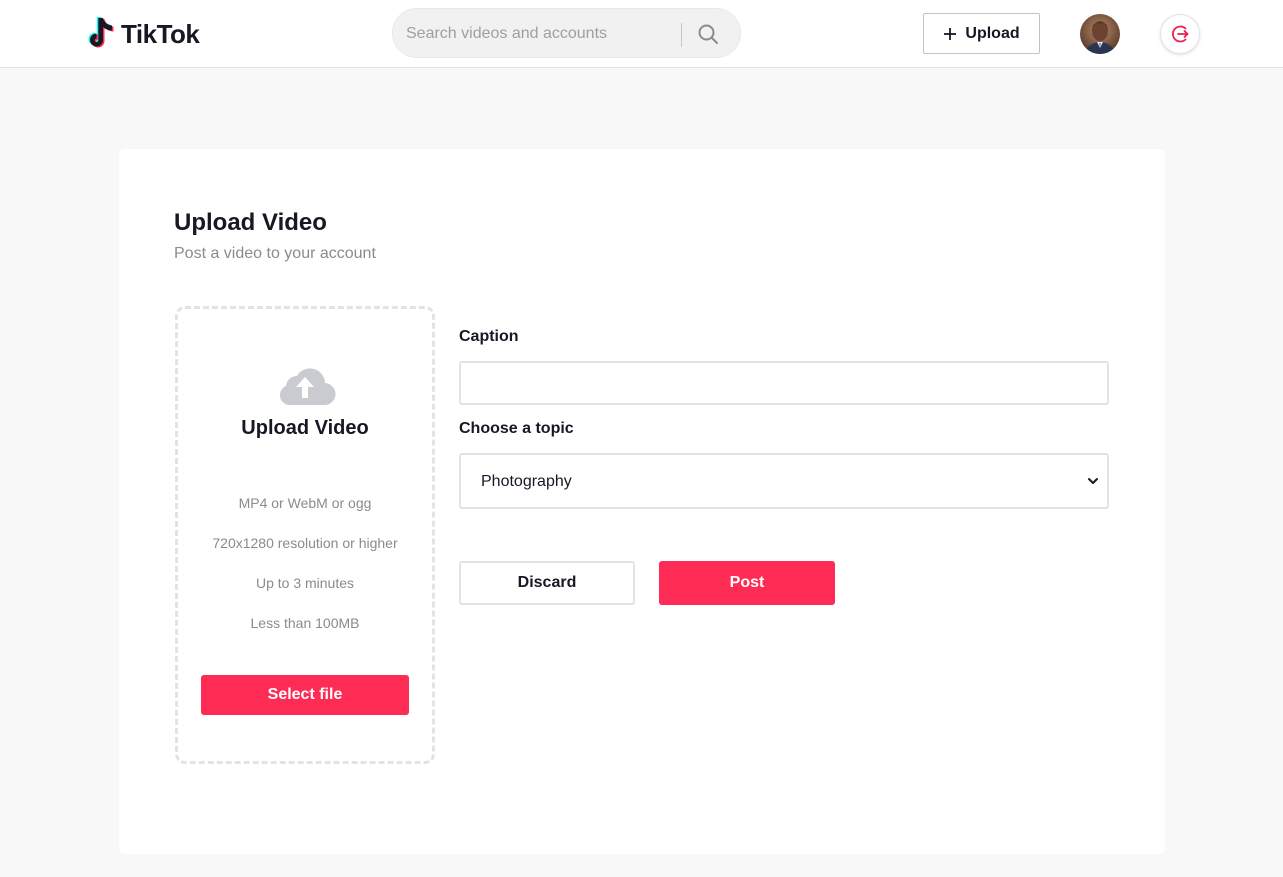 This screenshot has width=1283, height=877. I want to click on search-bar, so click(566, 33).